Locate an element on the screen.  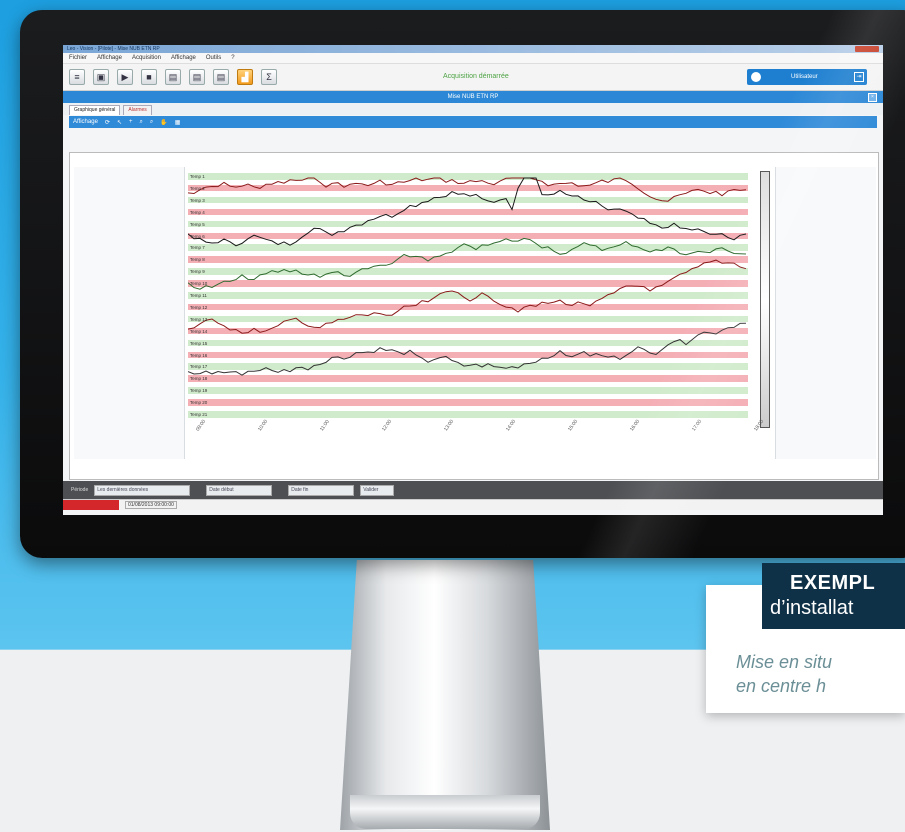
trace-label: Temp 14 is located at coordinates (199, 331).